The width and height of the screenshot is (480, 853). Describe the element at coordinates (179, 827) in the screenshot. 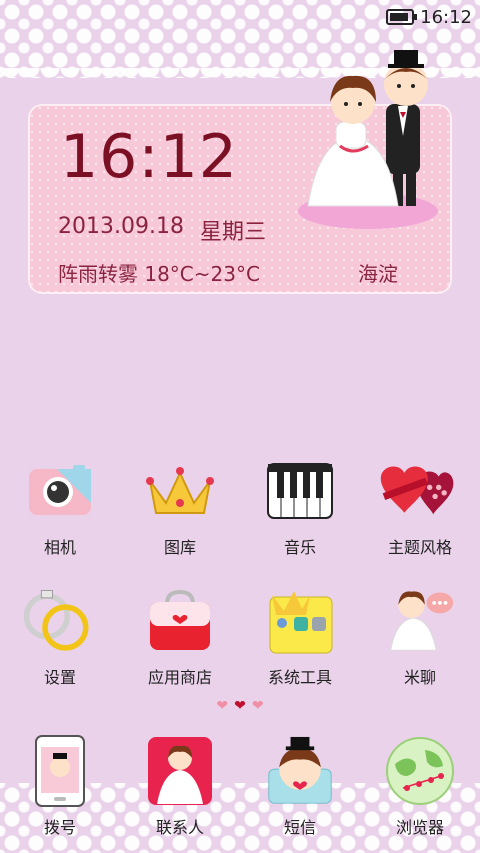

I see `dock-label: 联系人` at that location.